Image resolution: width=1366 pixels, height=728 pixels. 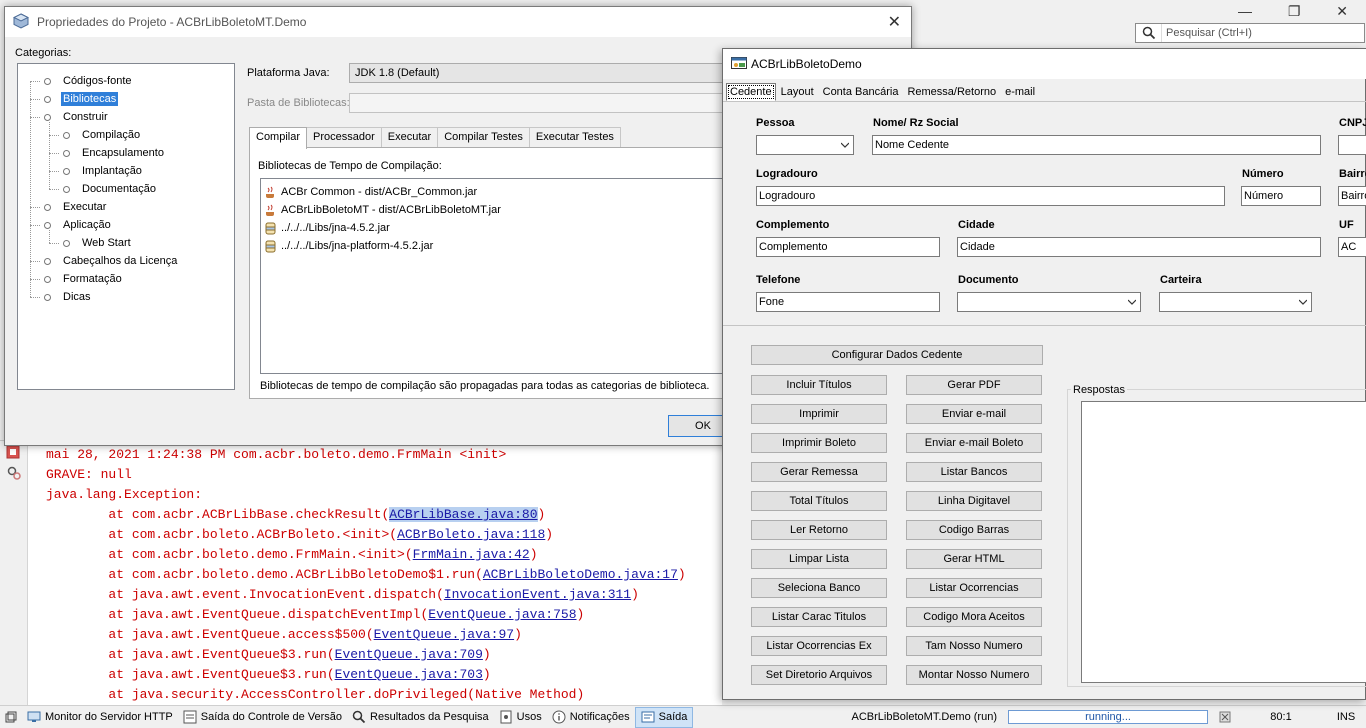 I want to click on complemento-input: Complemento, so click(x=848, y=247).